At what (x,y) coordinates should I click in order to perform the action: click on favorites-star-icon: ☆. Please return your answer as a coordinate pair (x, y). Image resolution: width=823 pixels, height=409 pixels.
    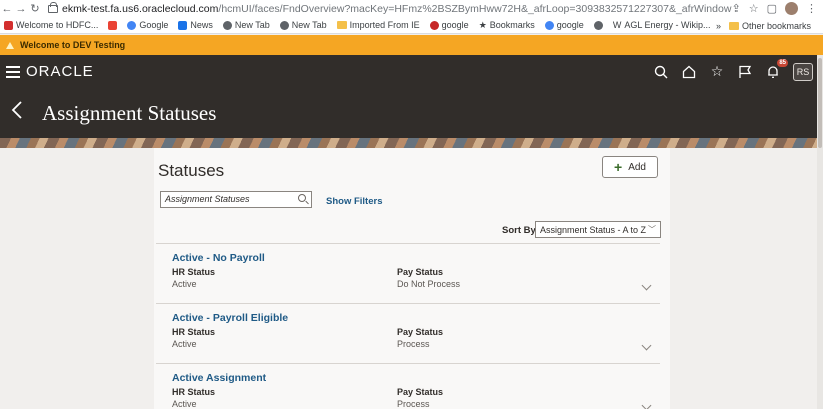
    Looking at the image, I should click on (717, 71).